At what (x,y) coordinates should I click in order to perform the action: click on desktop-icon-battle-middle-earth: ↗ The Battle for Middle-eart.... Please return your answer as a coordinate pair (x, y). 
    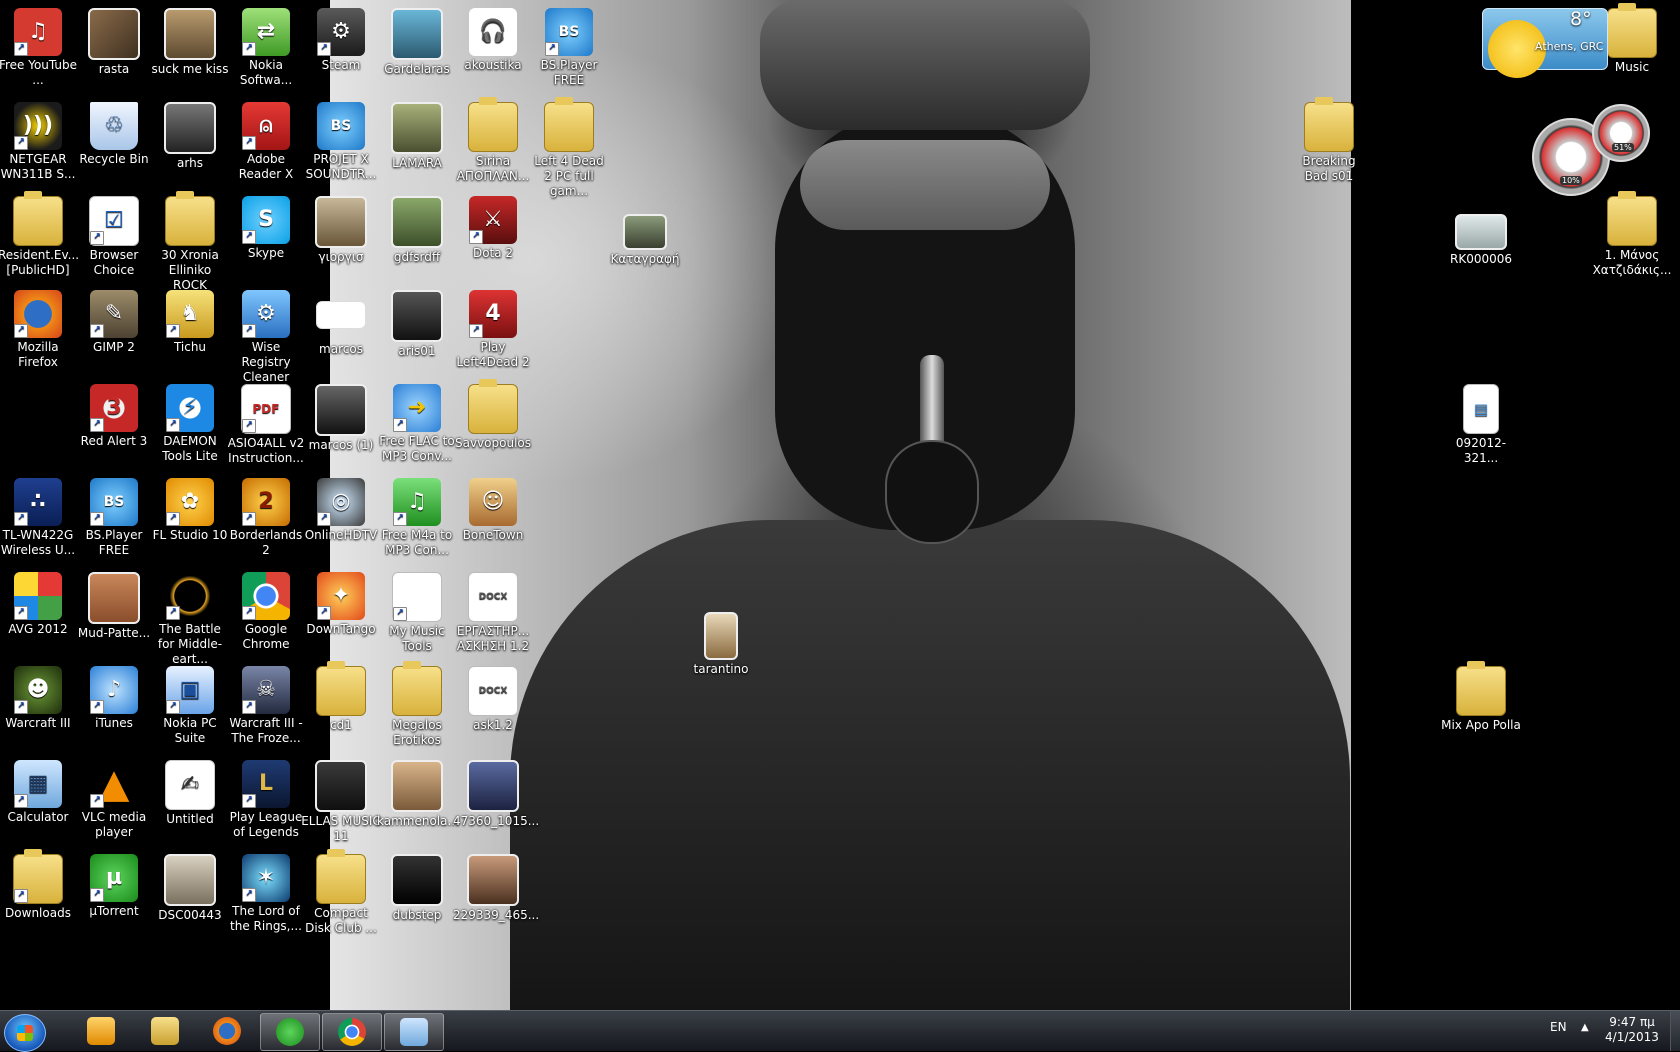
    Looking at the image, I should click on (190, 619).